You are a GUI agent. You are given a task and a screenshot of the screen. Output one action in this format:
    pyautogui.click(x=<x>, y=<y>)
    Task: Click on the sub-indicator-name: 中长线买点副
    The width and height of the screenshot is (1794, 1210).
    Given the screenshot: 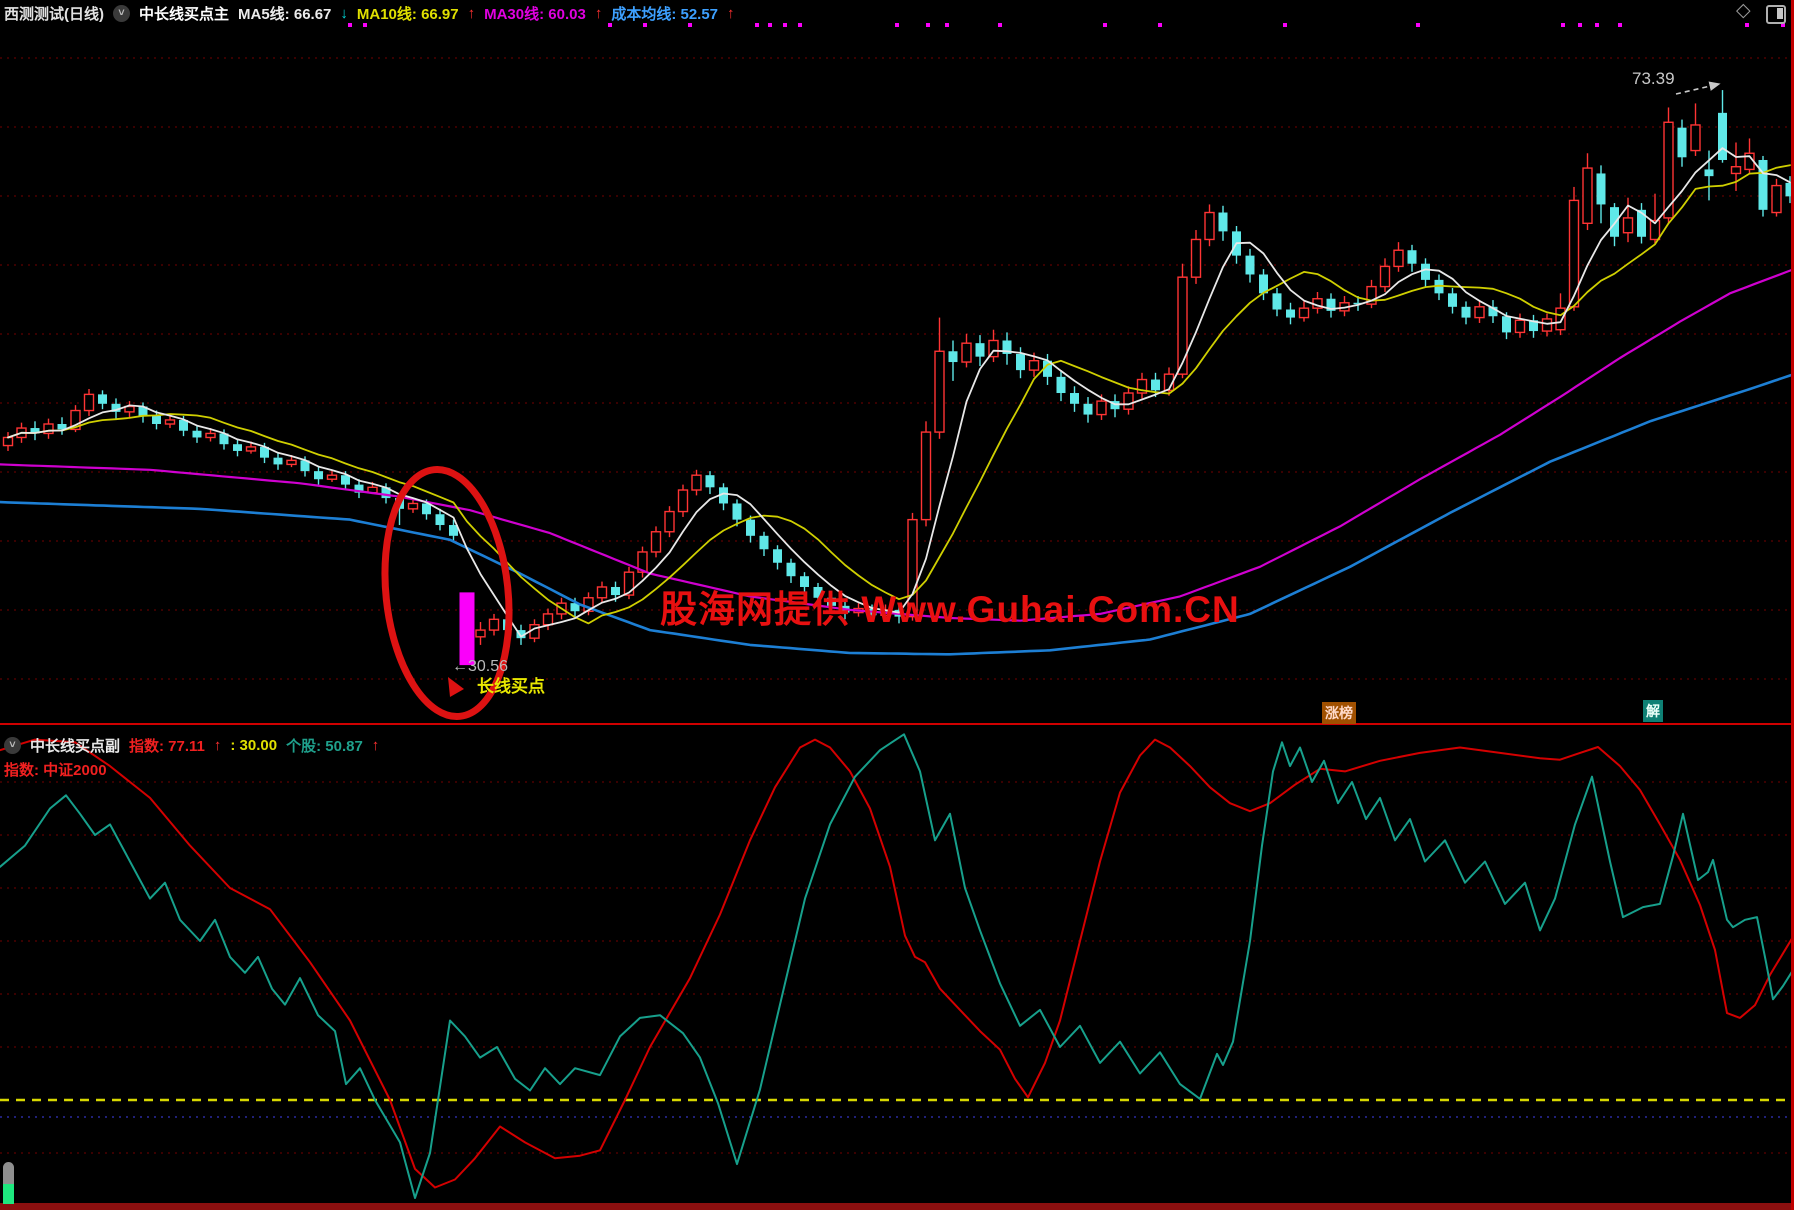 What is the action you would take?
    pyautogui.click(x=75, y=745)
    